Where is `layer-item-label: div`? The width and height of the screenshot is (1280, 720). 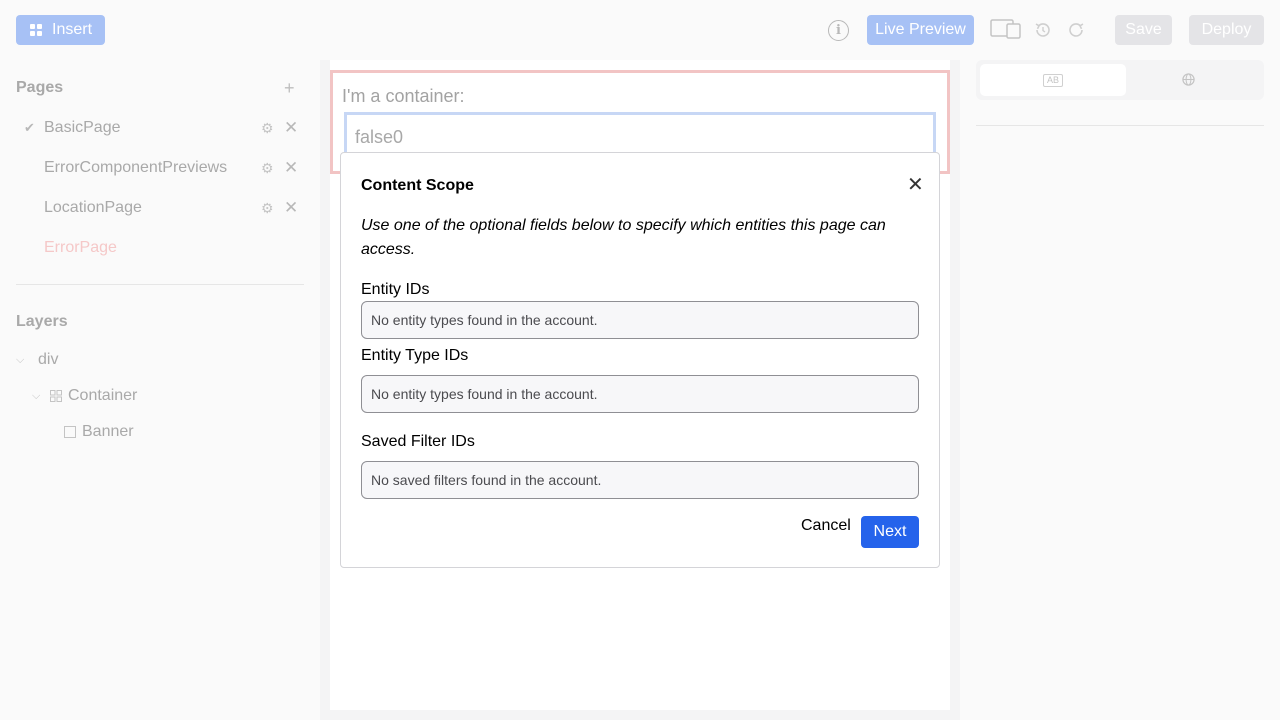
layer-item-label: div is located at coordinates (48, 359).